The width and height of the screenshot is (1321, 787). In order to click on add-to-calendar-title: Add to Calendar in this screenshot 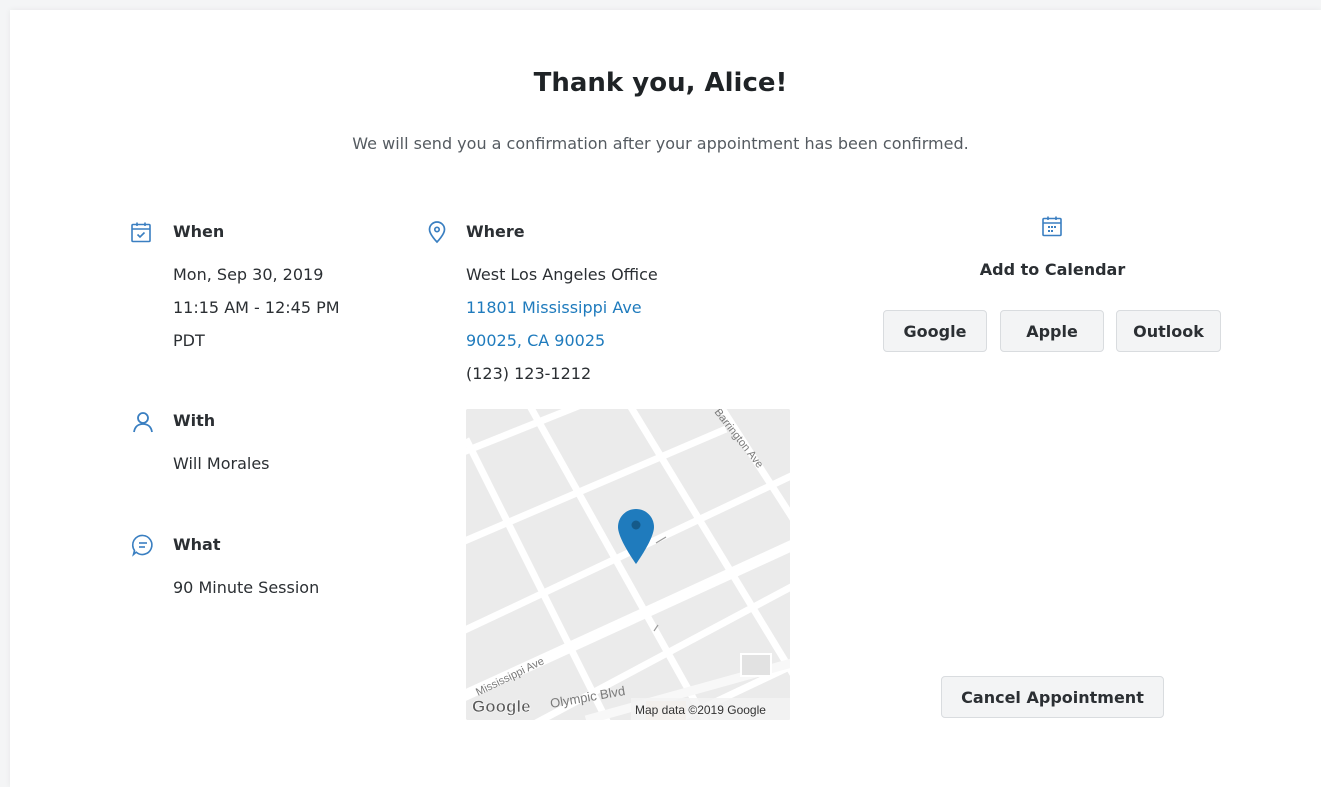, I will do `click(1052, 269)`.